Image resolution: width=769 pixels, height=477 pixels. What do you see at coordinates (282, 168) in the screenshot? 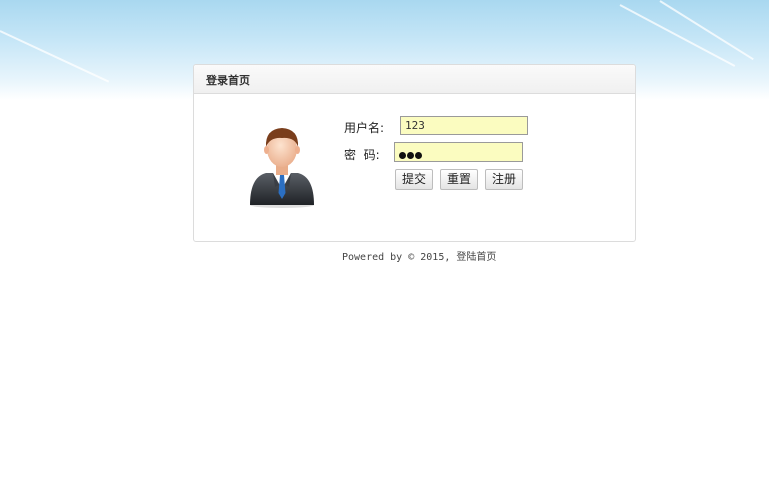
I see `user-avatar-icon` at bounding box center [282, 168].